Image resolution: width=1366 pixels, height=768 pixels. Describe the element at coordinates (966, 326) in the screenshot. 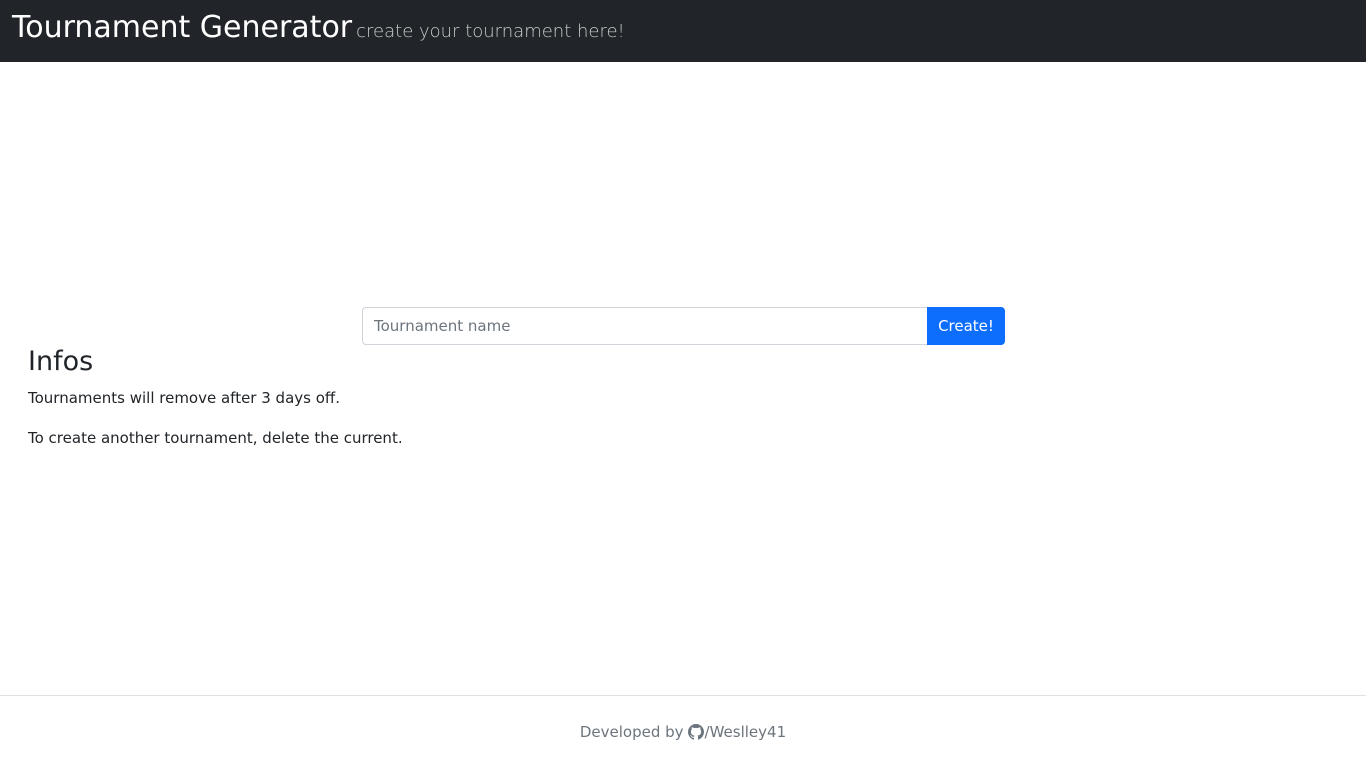

I see `create-button: Create!` at that location.